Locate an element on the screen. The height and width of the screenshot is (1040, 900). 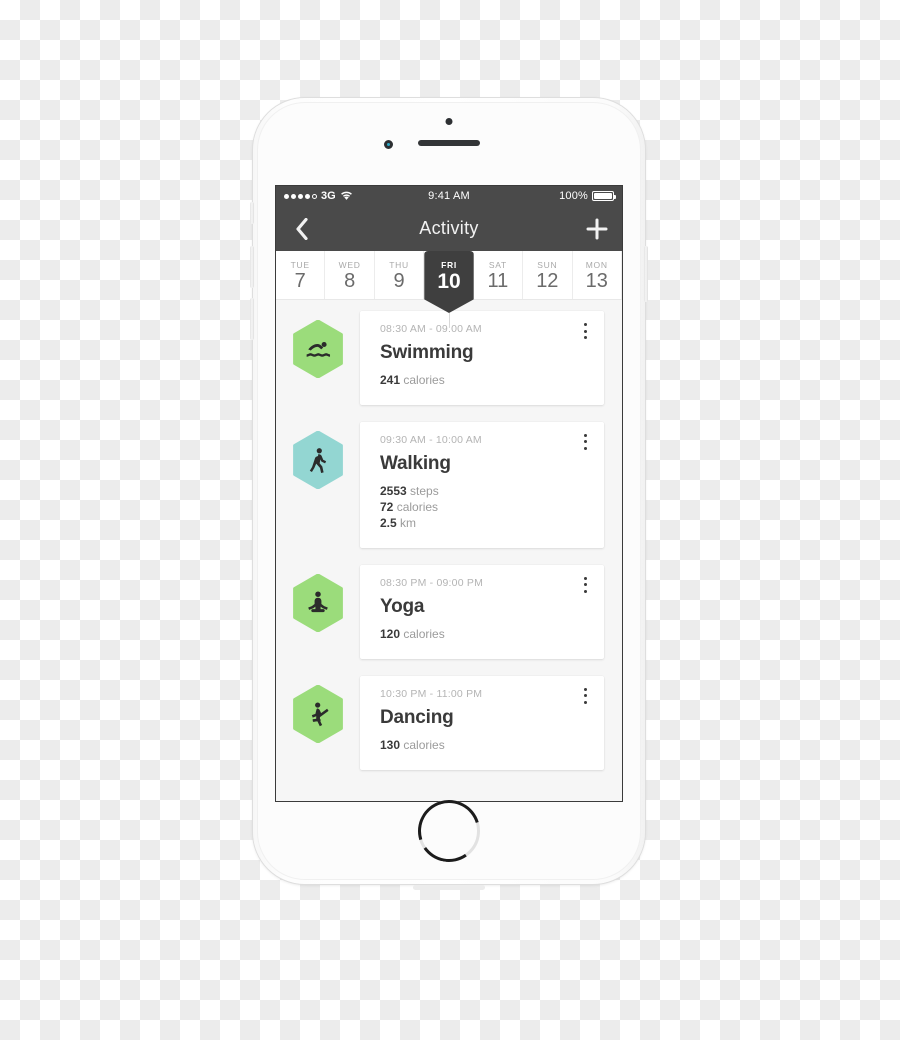
activity-stat-line: 241 calories is located at coordinates (485, 381).